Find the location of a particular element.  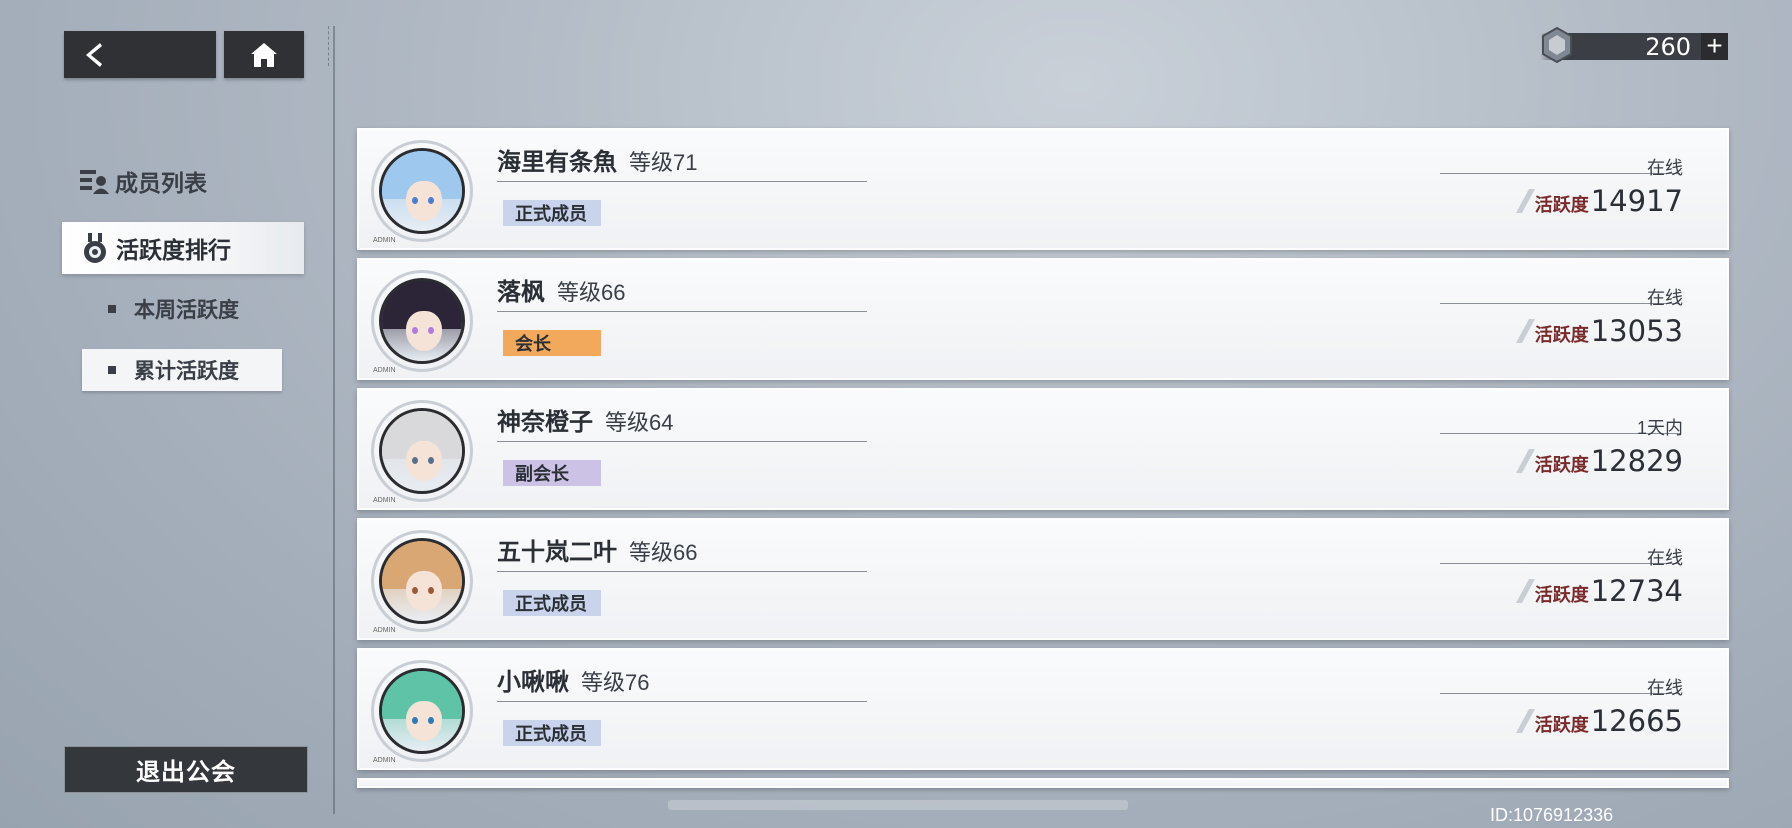

member-activity: 活跃度 13053 is located at coordinates (1609, 331).